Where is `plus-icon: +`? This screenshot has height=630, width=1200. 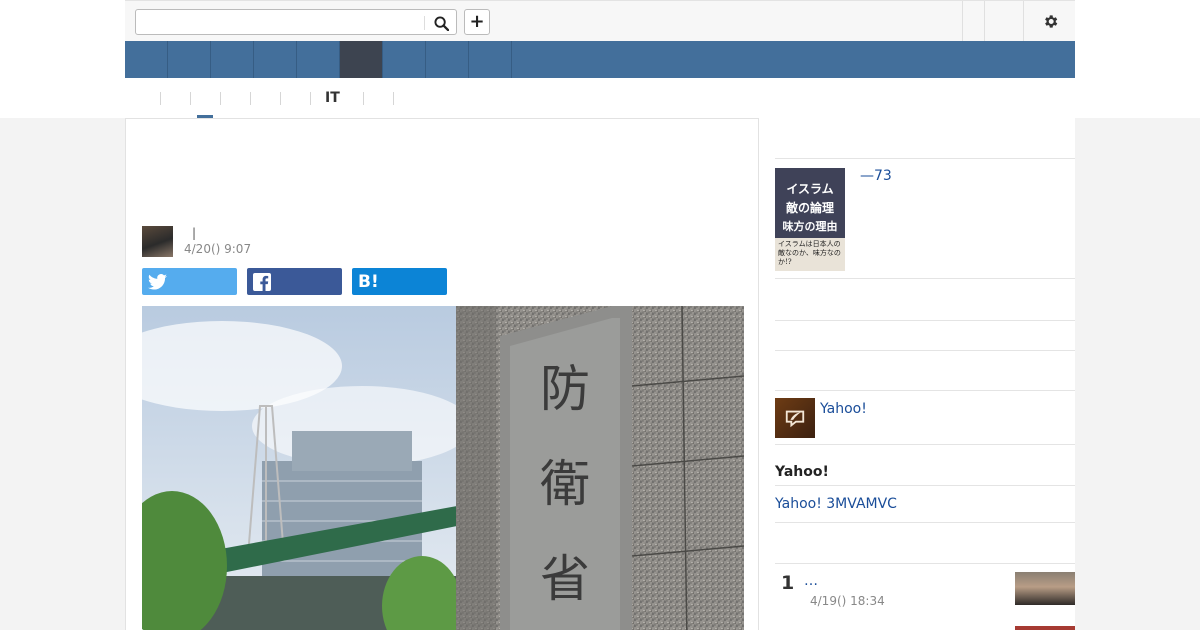
plus-icon: + is located at coordinates (477, 21).